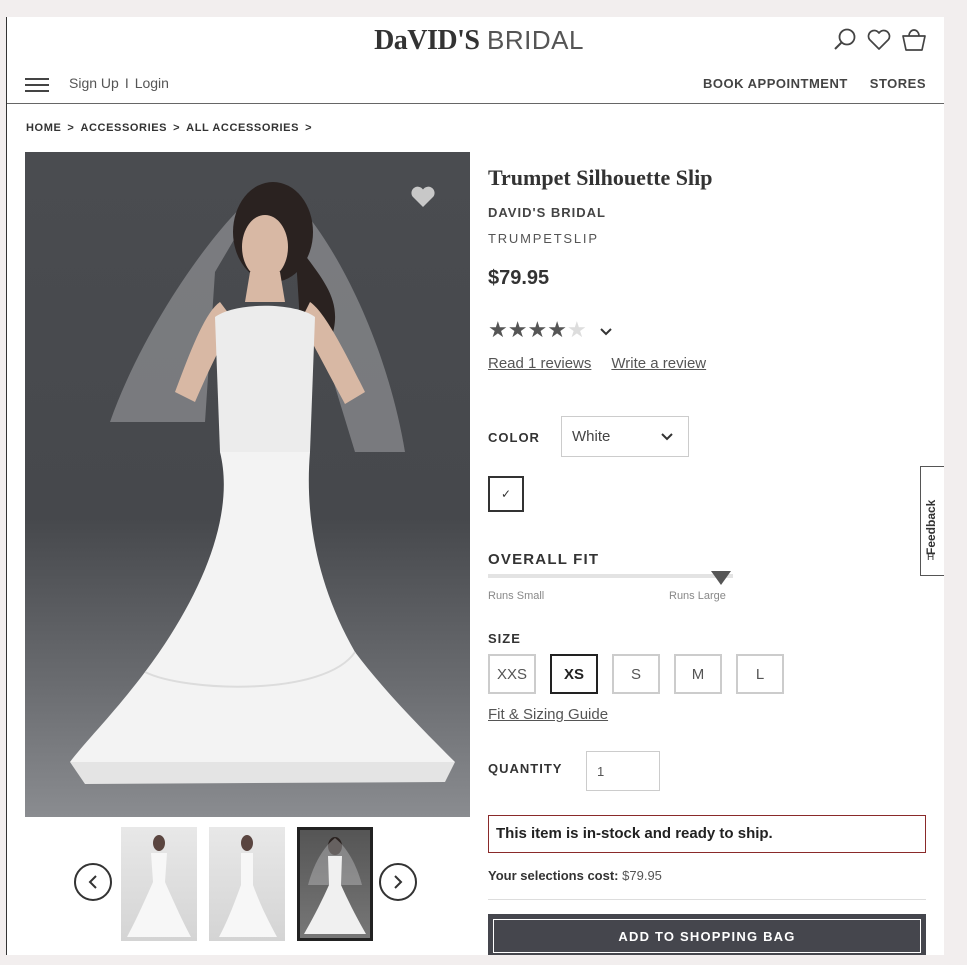  I want to click on fit-sizing-guide-link: Fit & Sizing Guide, so click(548, 714).